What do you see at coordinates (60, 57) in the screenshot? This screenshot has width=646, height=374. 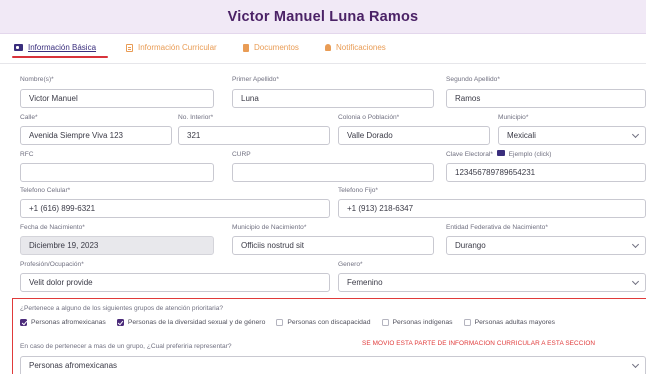 I see `active-tab-underline` at bounding box center [60, 57].